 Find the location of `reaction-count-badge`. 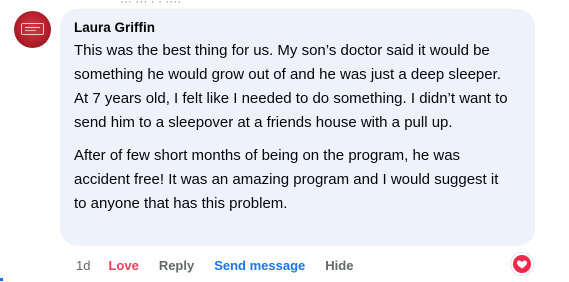

reaction-count-badge is located at coordinates (522, 264).